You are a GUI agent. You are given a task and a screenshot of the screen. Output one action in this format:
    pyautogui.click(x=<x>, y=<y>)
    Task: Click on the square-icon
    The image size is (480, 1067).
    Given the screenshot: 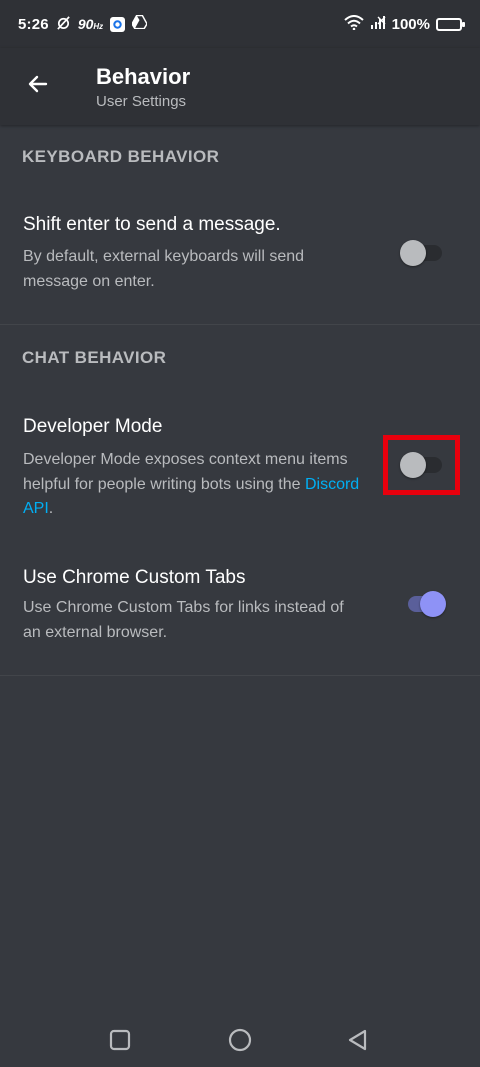 What is the action you would take?
    pyautogui.click(x=120, y=1042)
    